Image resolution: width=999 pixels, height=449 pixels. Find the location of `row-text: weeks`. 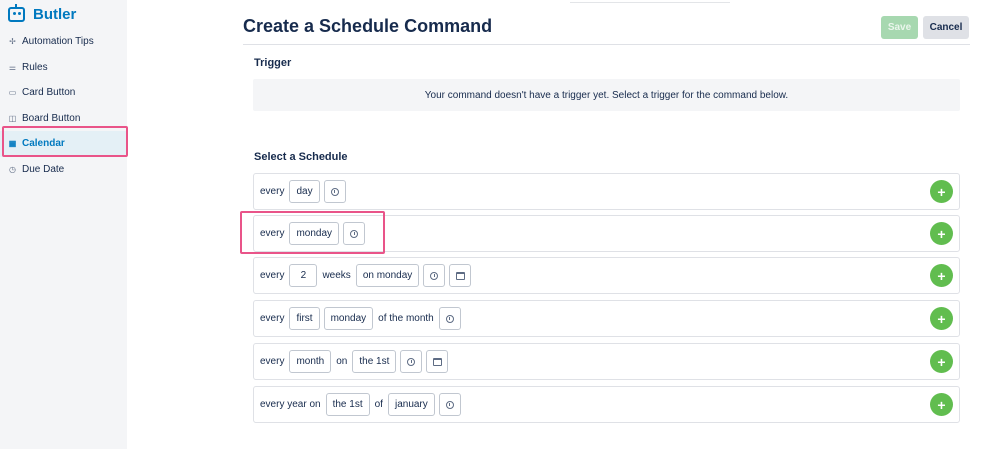

row-text: weeks is located at coordinates (336, 275).